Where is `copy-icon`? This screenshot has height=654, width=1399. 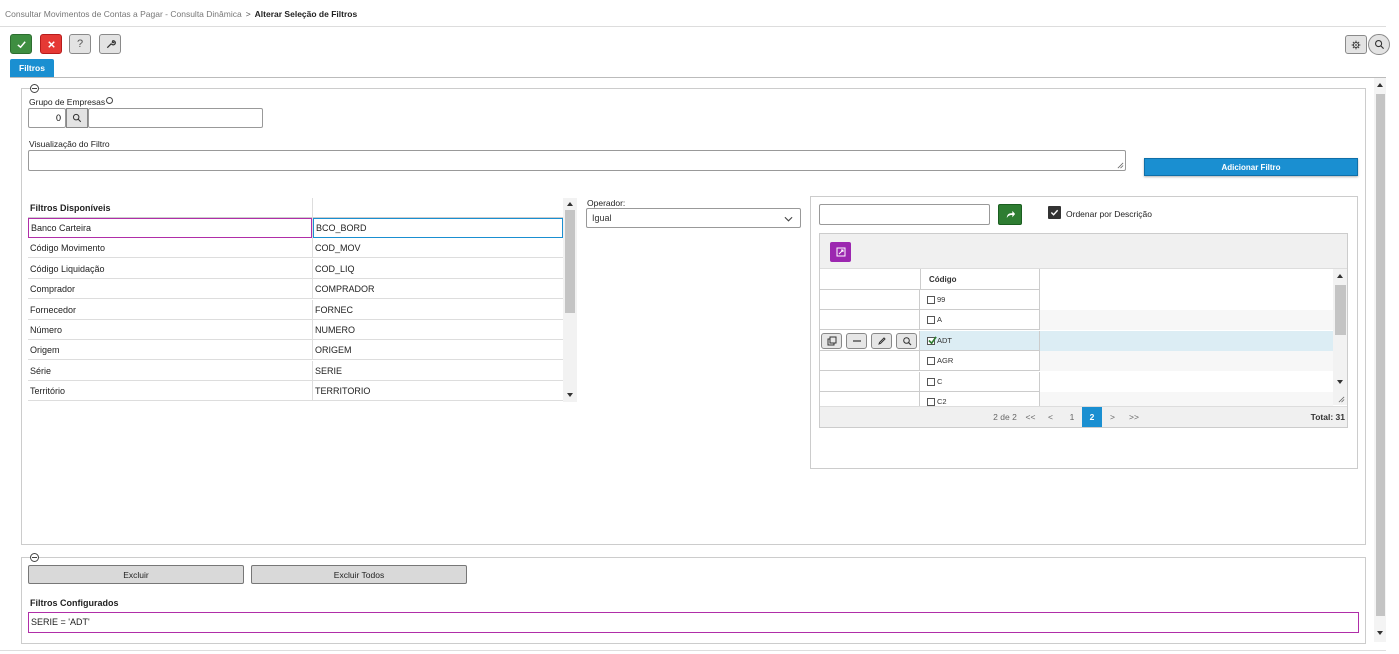 copy-icon is located at coordinates (831, 341).